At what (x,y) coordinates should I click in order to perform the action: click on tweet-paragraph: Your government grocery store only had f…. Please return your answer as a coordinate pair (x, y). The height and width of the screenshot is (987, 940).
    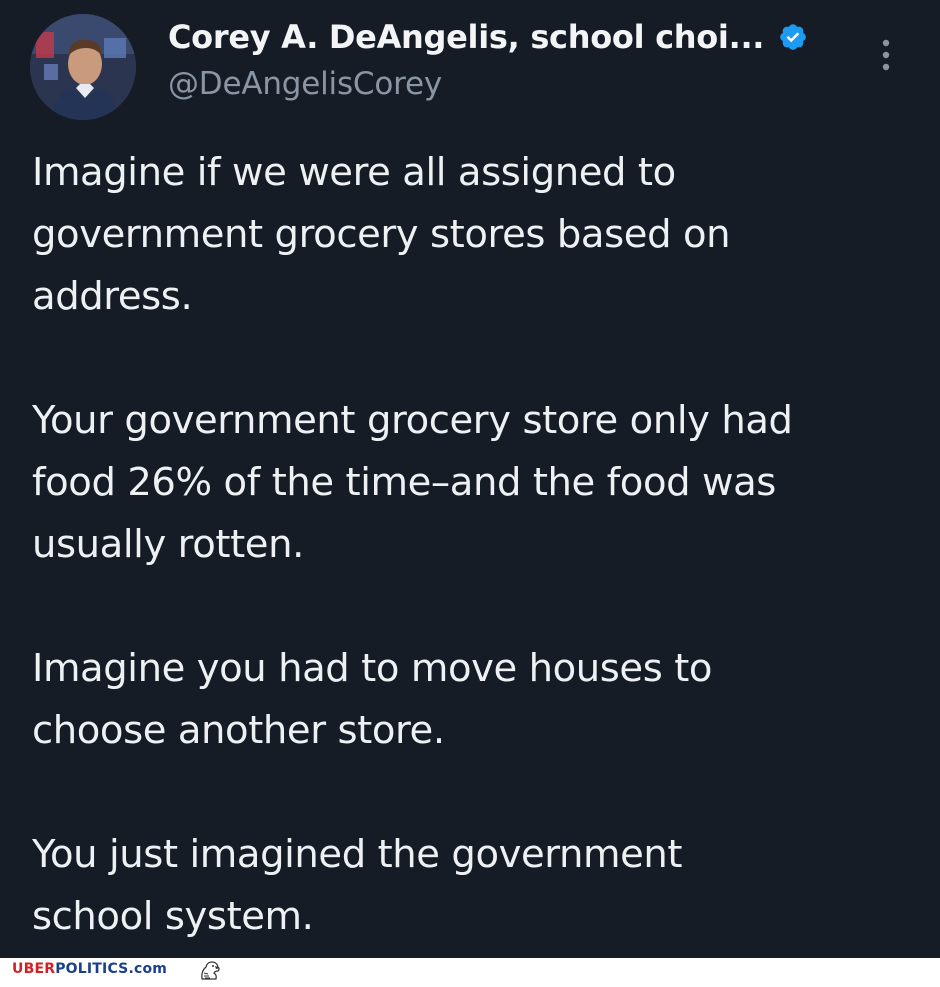
    Looking at the image, I should click on (412, 482).